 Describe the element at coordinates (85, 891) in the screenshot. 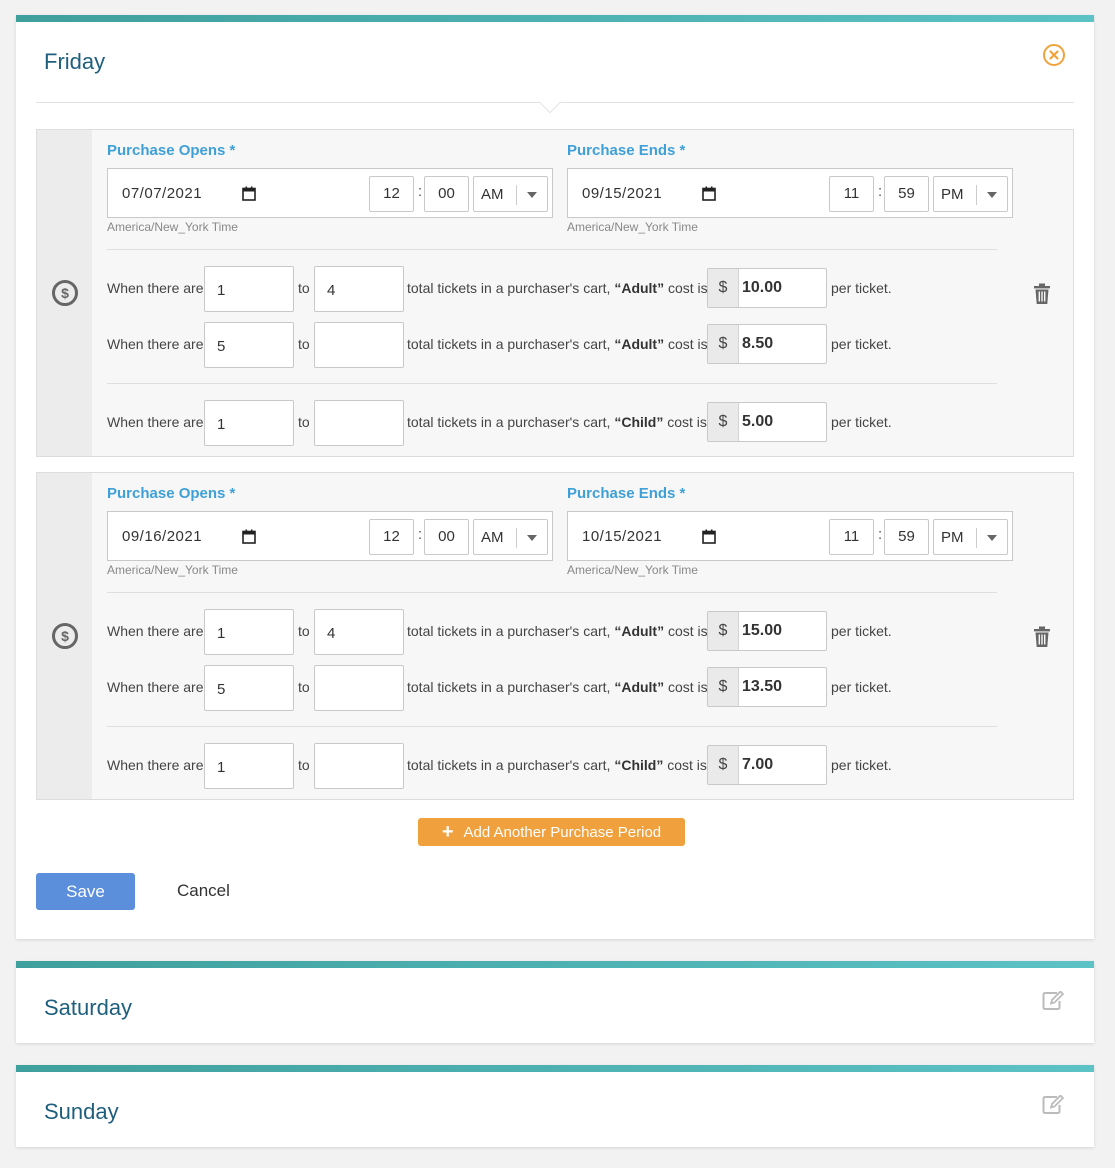

I see `save-button: Save` at that location.